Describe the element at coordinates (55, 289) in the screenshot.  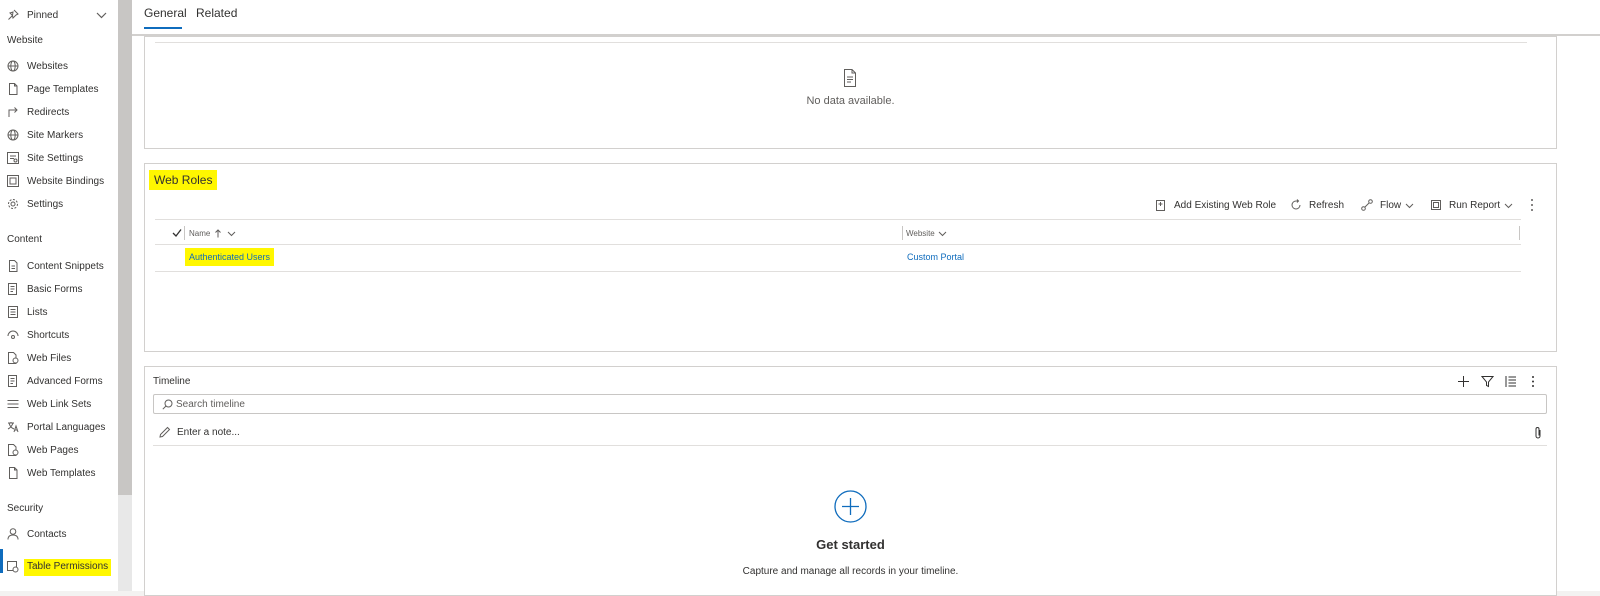
I see `sidebar-item-label: Basic Forms` at that location.